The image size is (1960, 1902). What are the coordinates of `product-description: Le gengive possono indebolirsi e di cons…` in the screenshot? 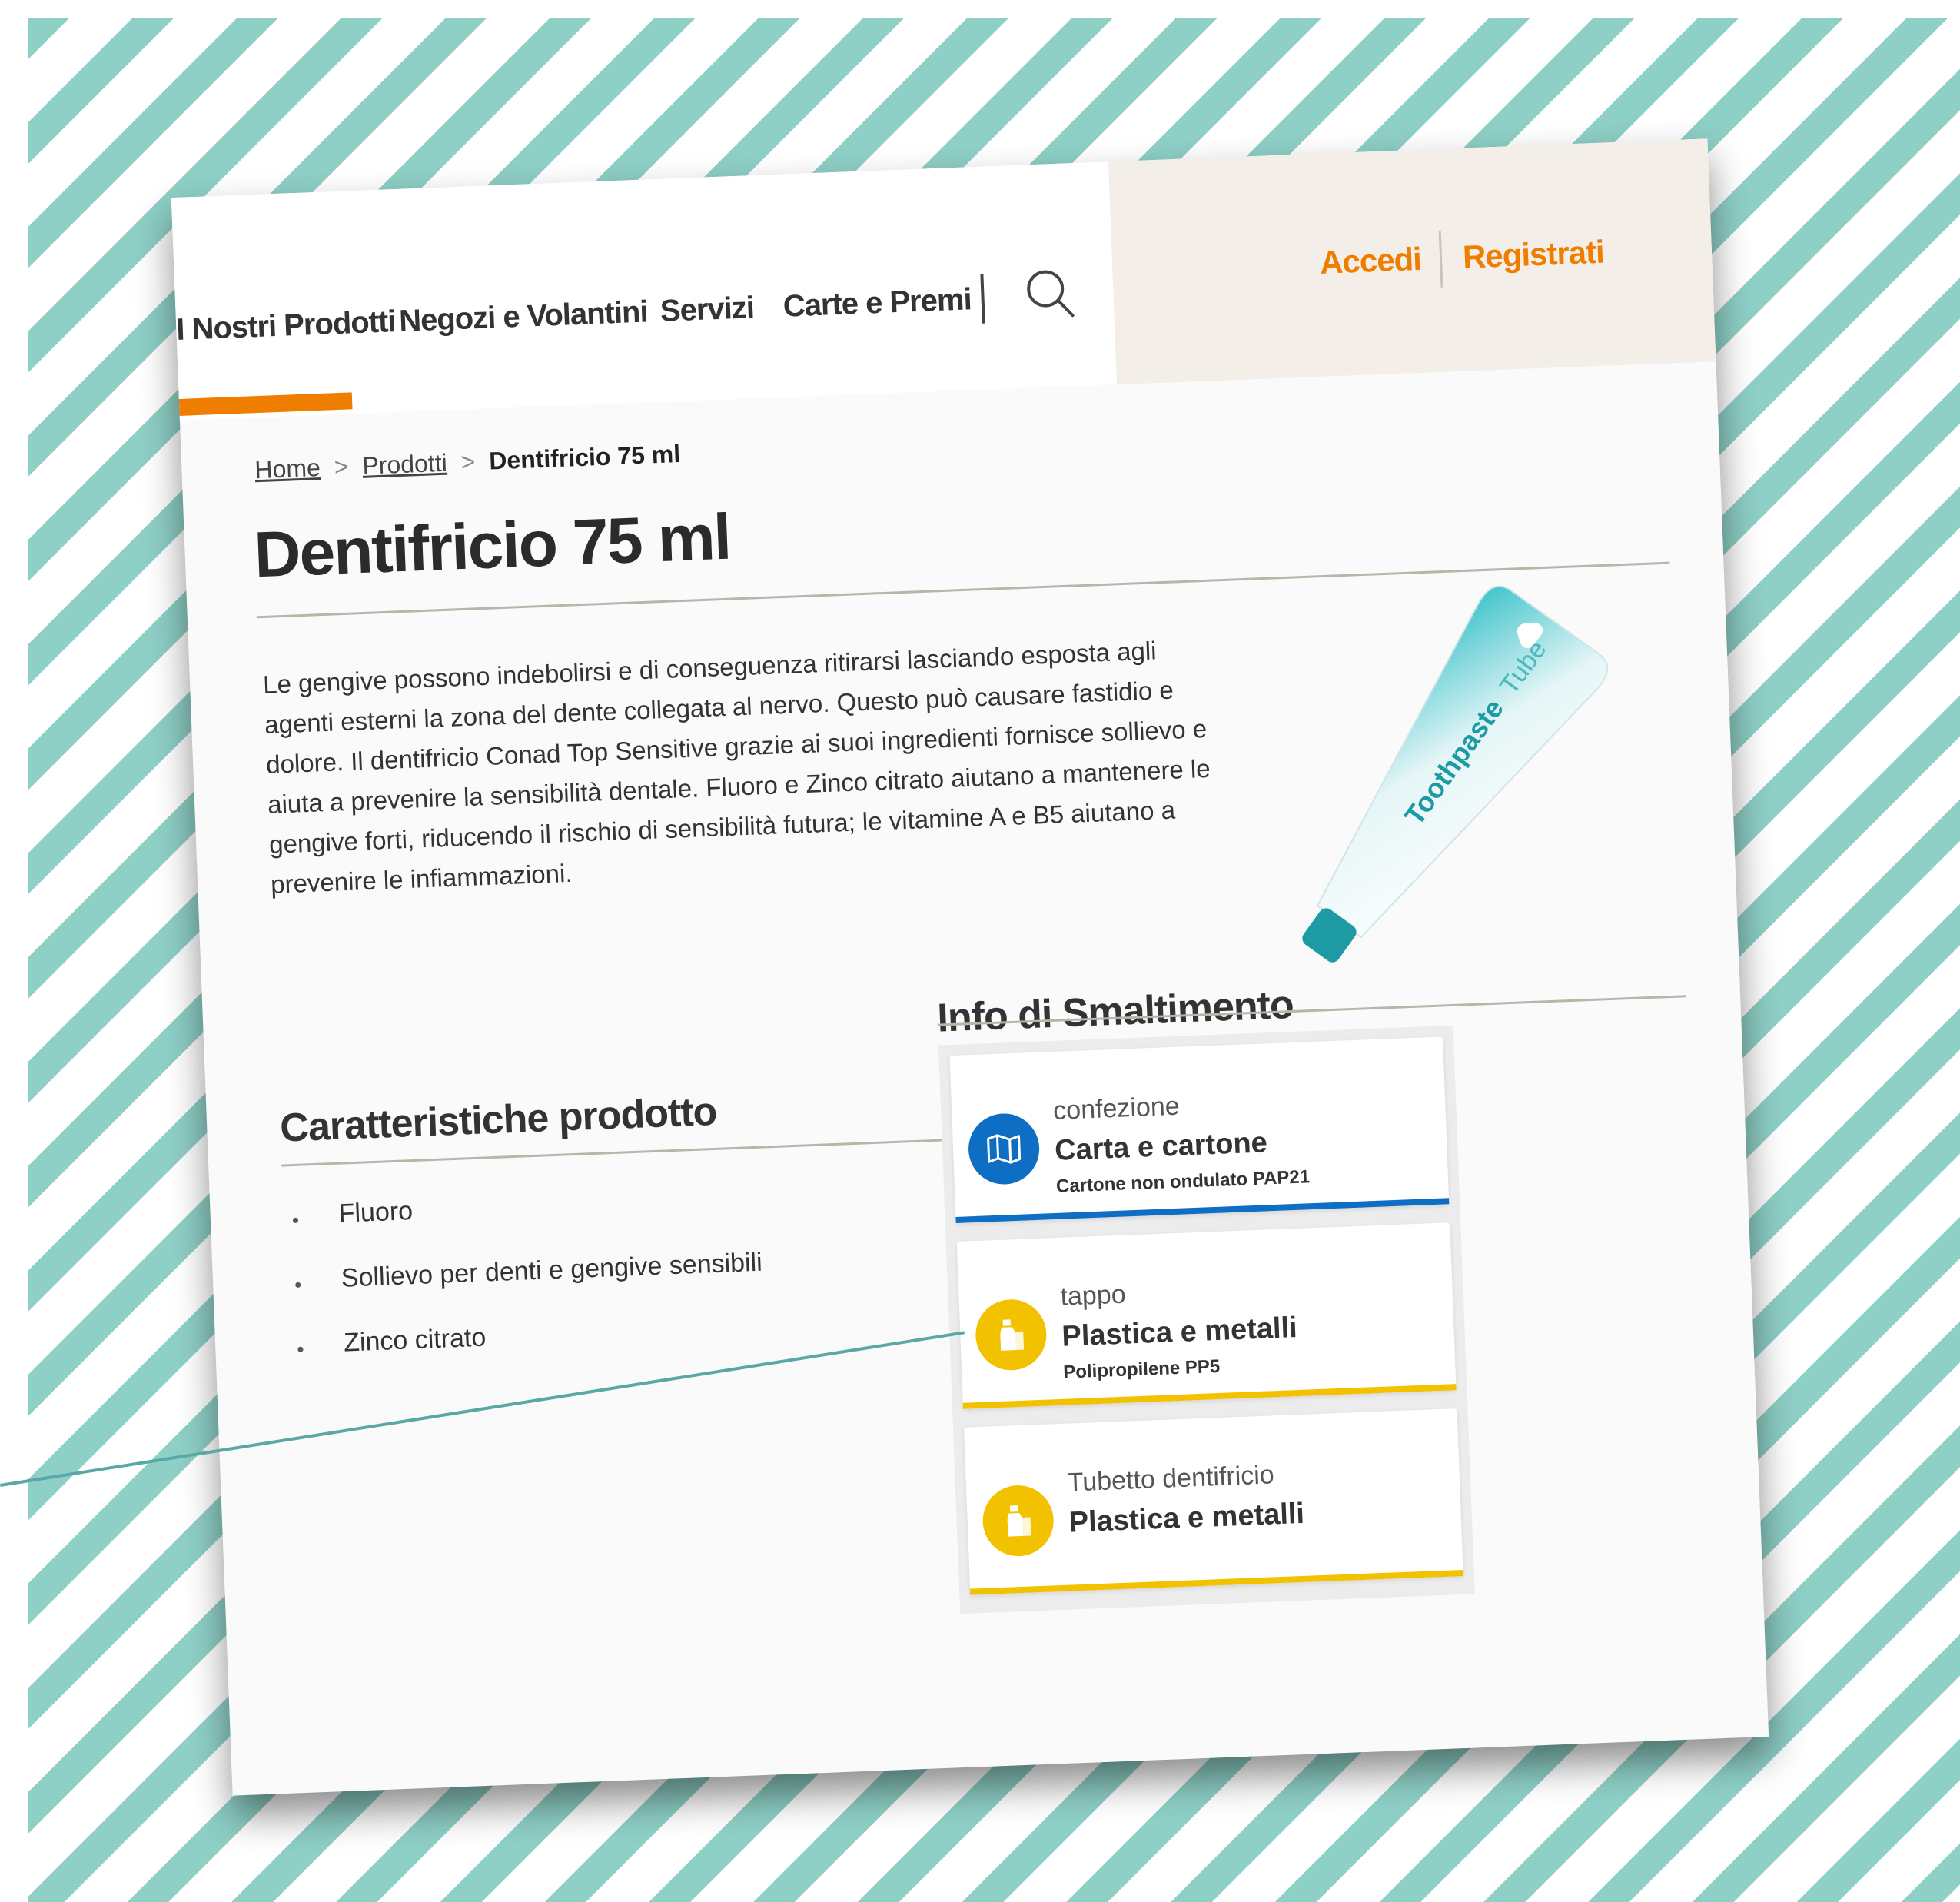 It's located at (736, 767).